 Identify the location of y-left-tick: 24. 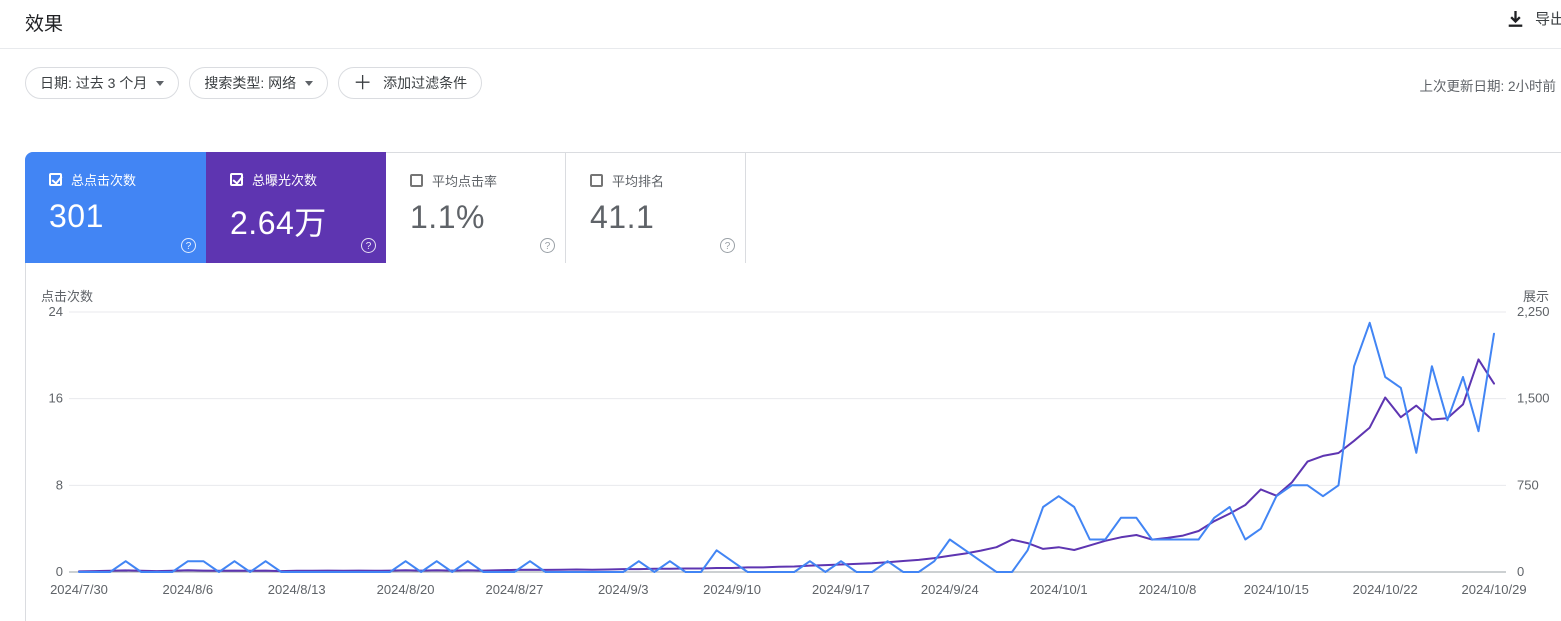
(56, 311).